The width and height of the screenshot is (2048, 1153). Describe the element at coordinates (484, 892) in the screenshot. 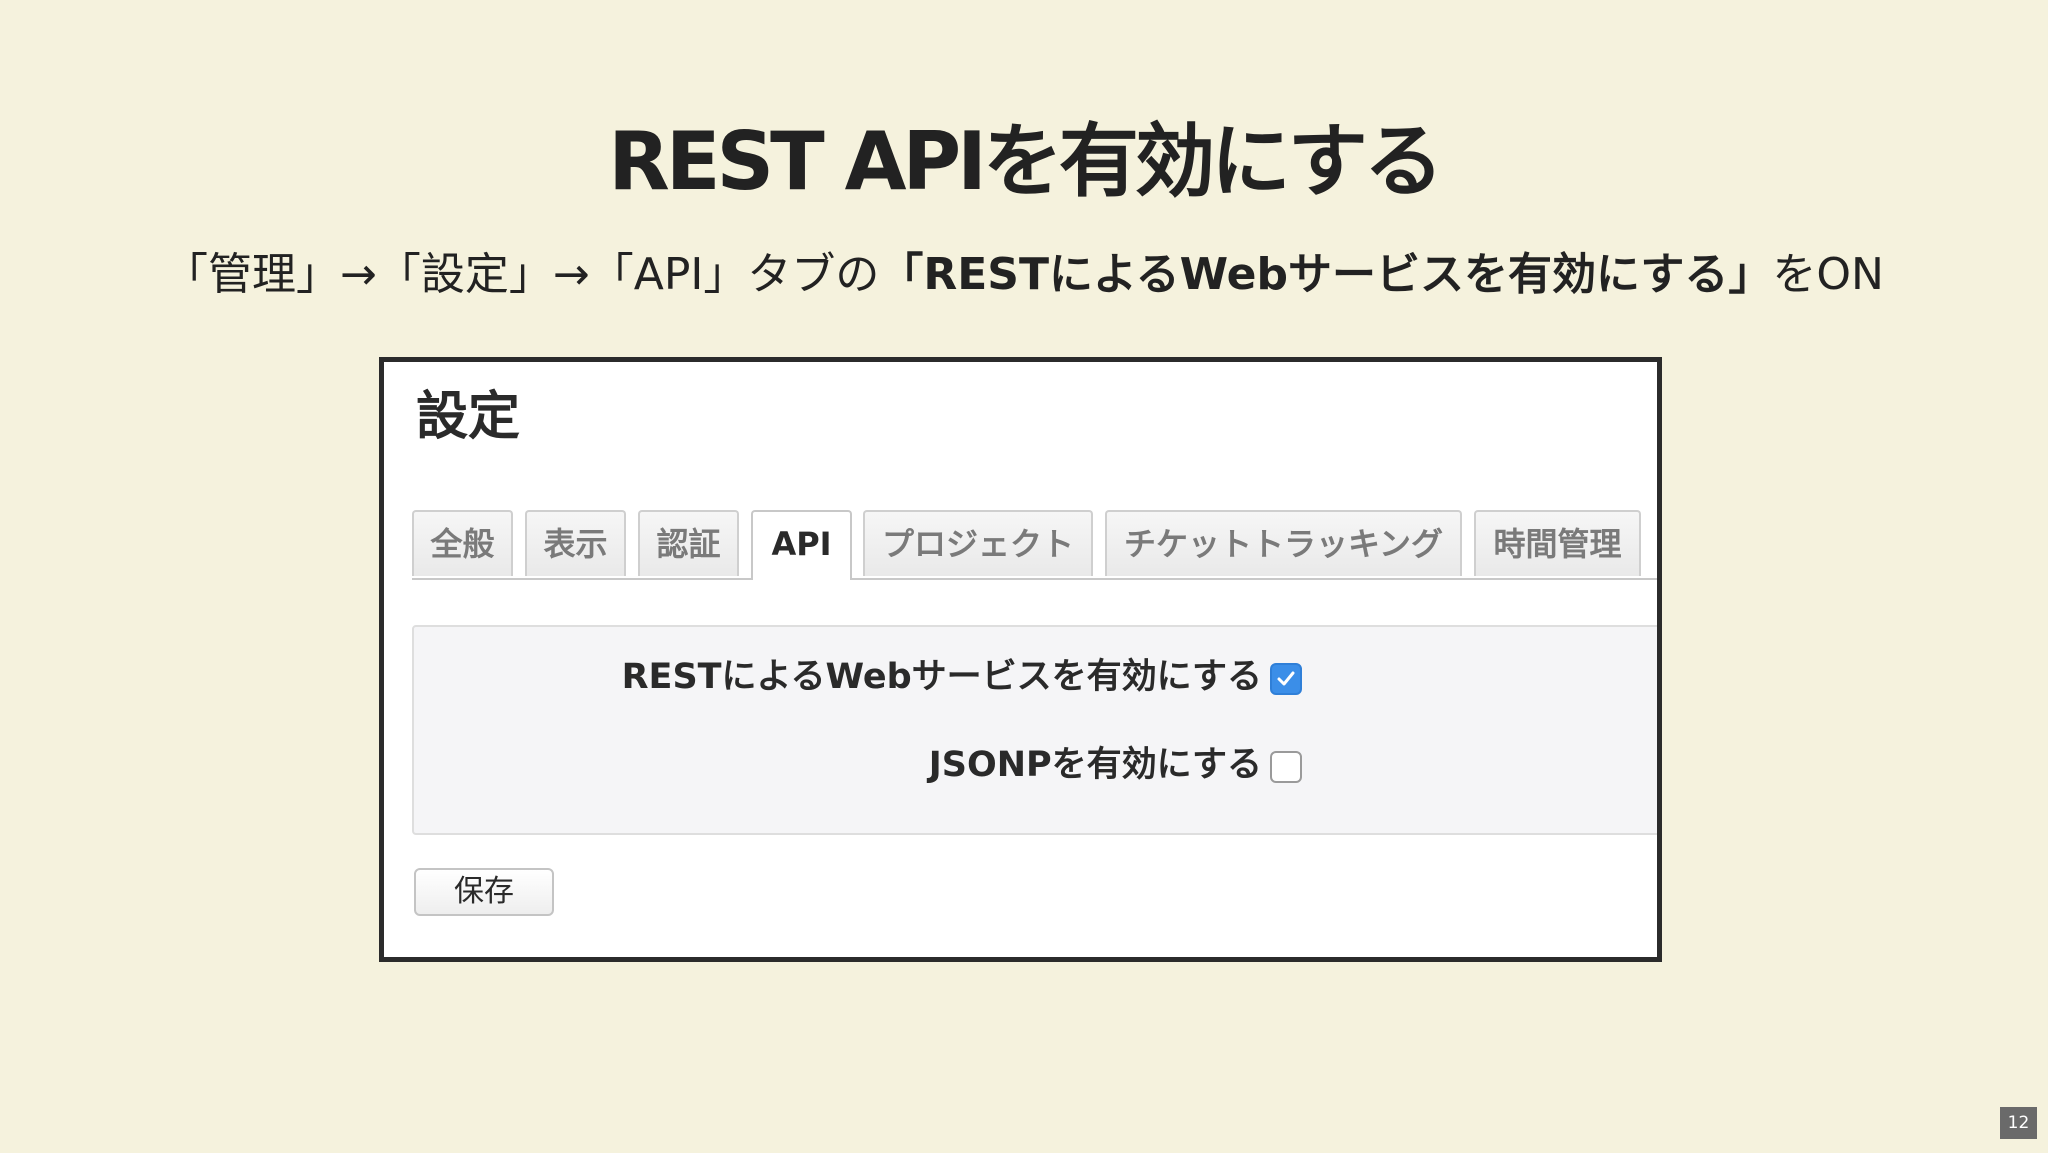

I see `save-button: 保存` at that location.